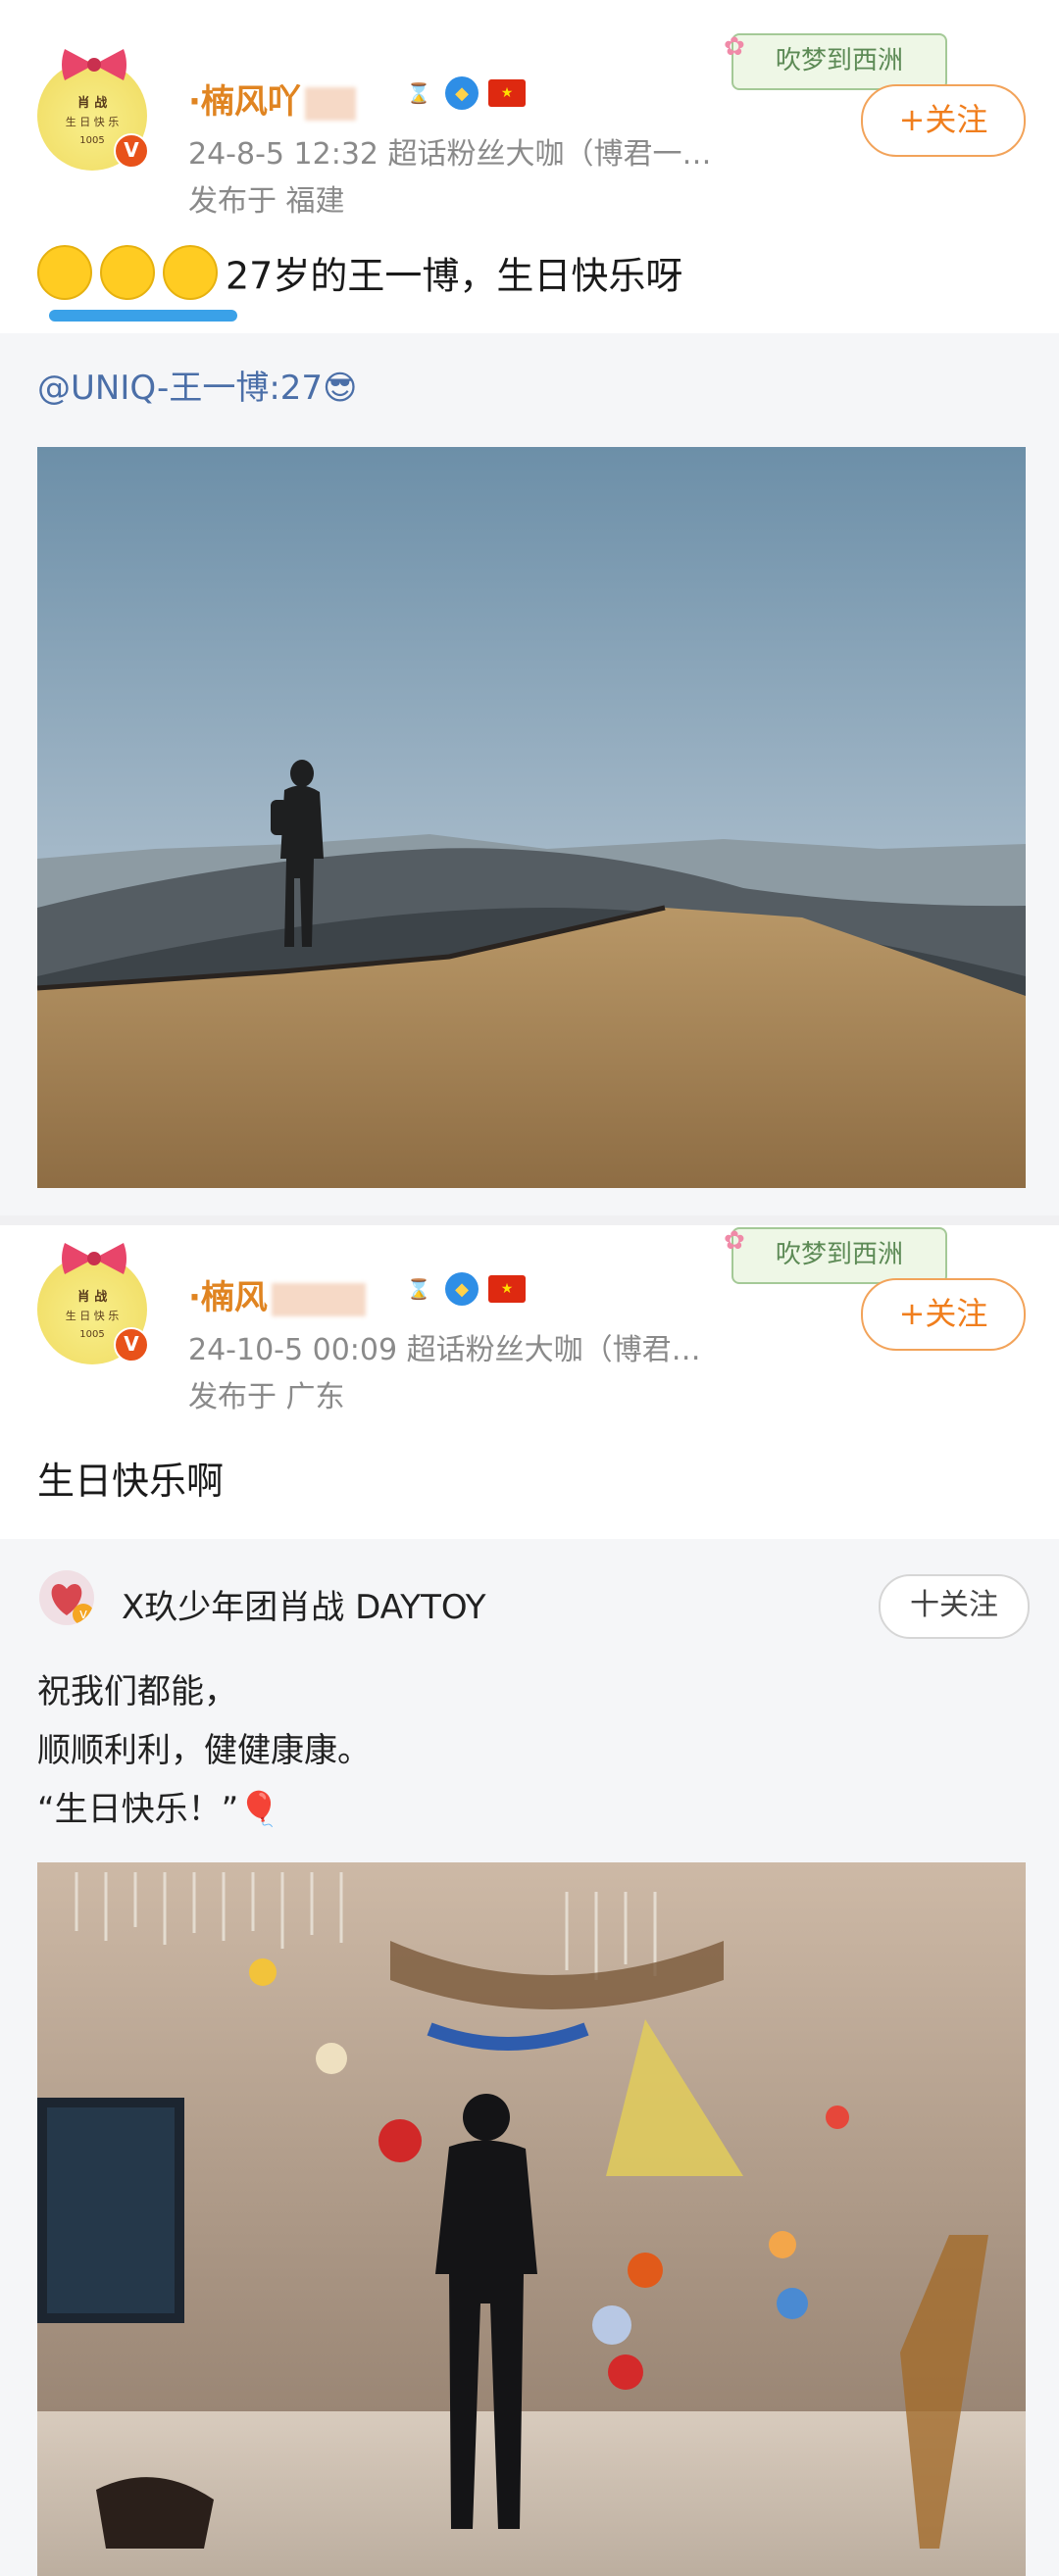  I want to click on verified-icon: v, so click(83, 1614).